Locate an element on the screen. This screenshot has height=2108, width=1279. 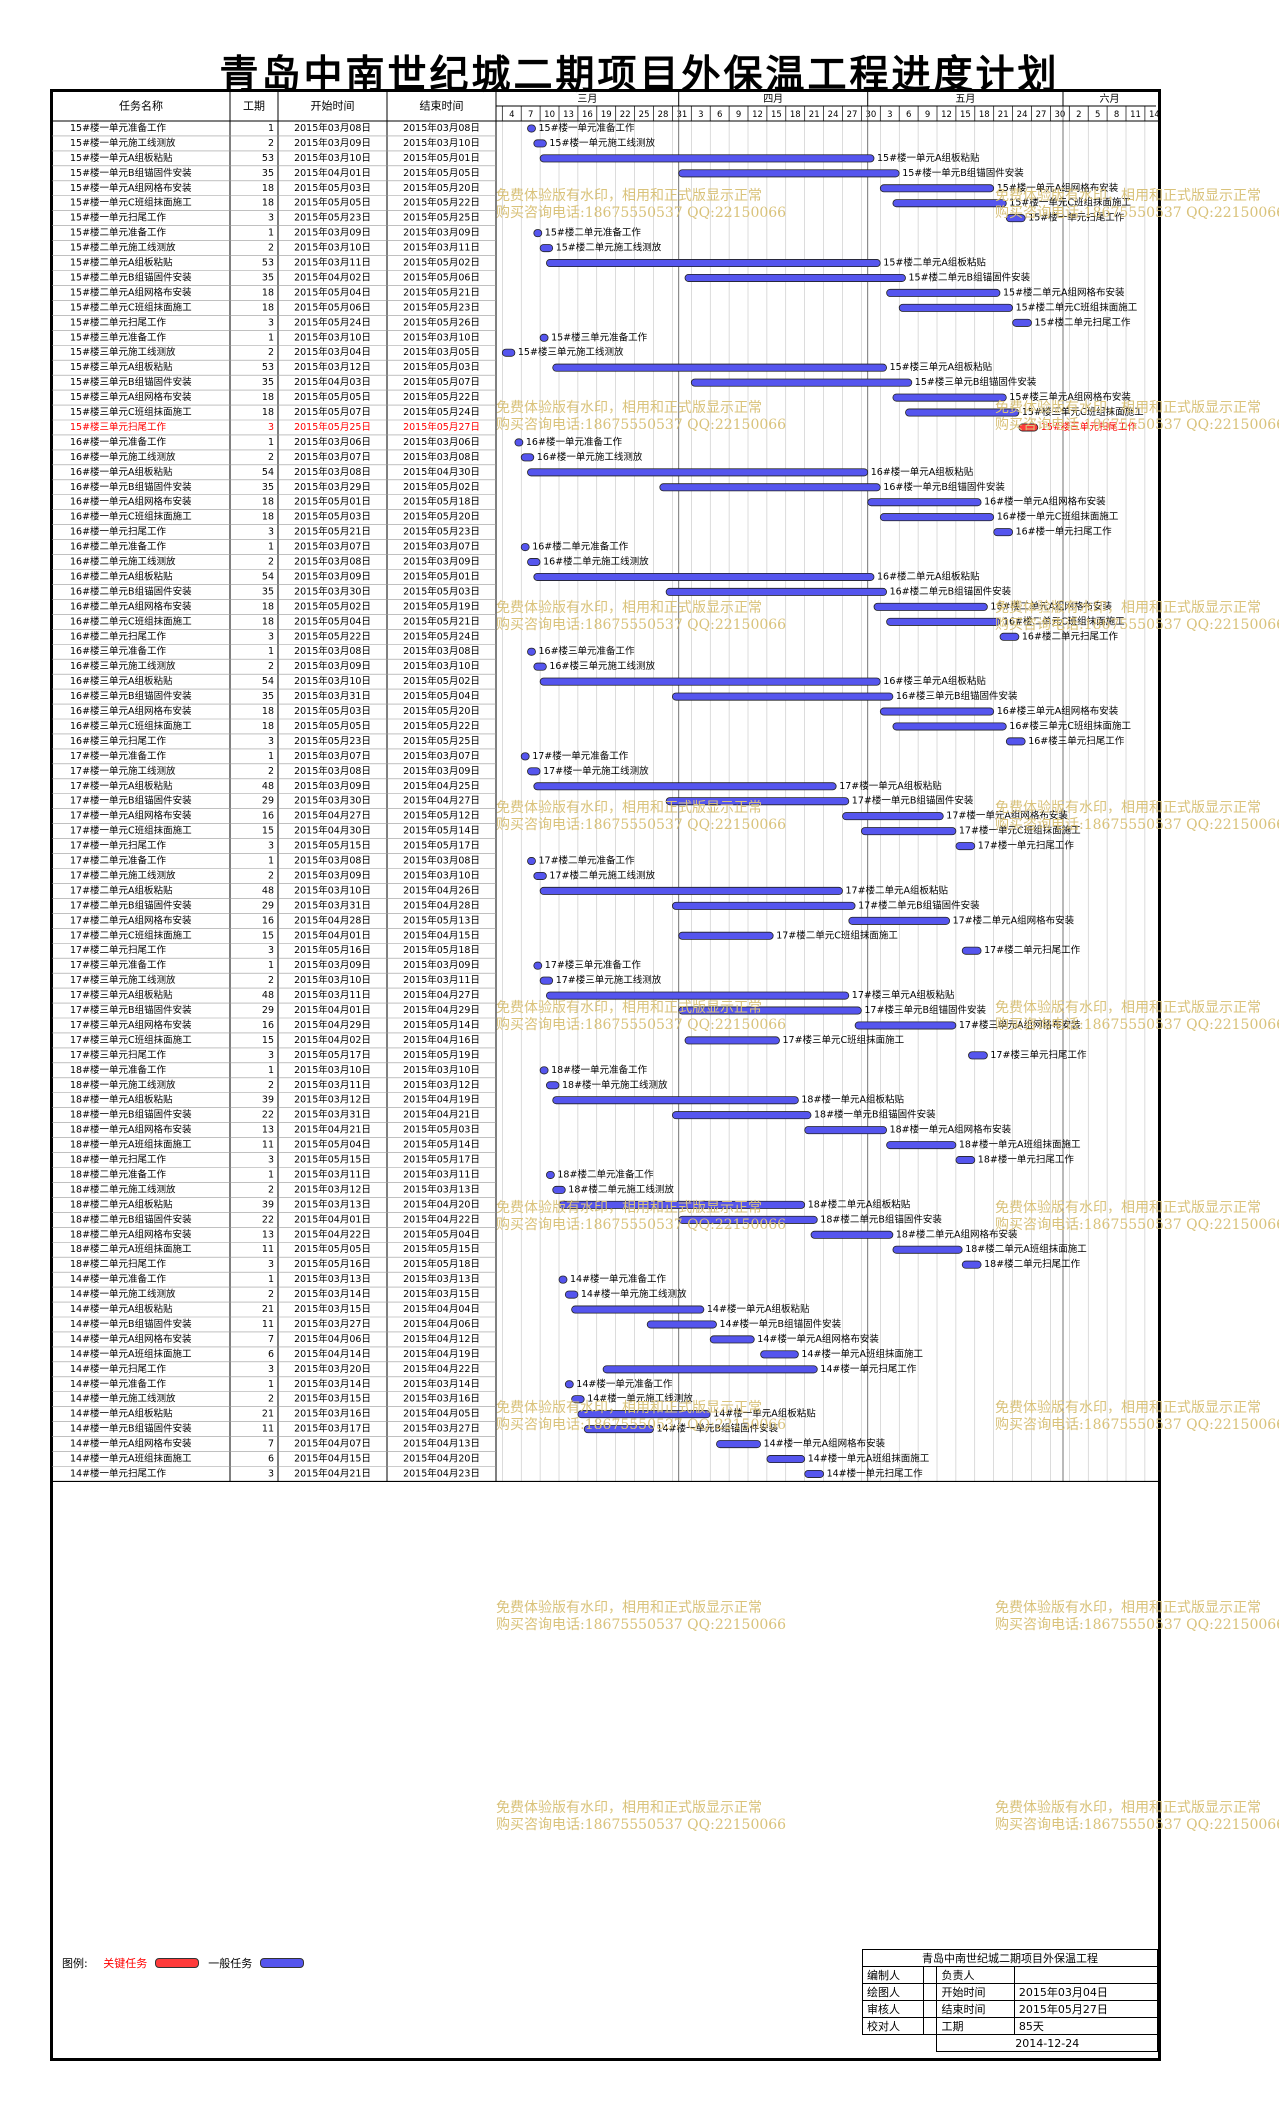
bar-label: 15#楼一单元A组网格布安装 is located at coordinates (1058, 188).